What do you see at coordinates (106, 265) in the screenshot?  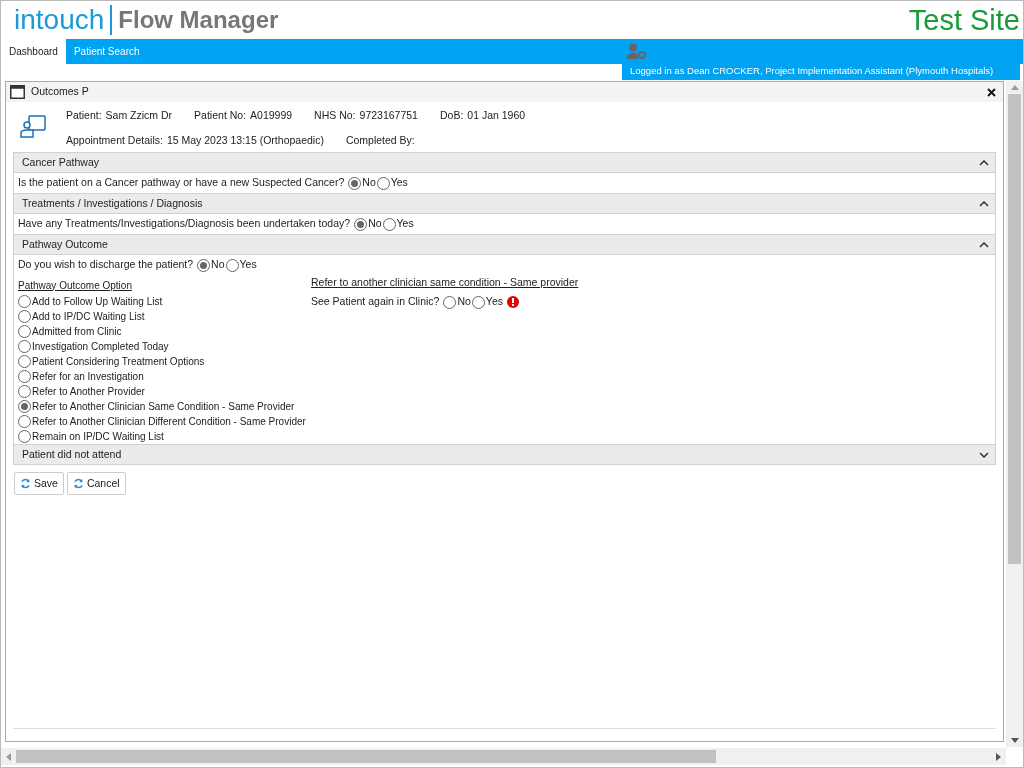 I see `question-text: Do you wish to discharge the patient?` at bounding box center [106, 265].